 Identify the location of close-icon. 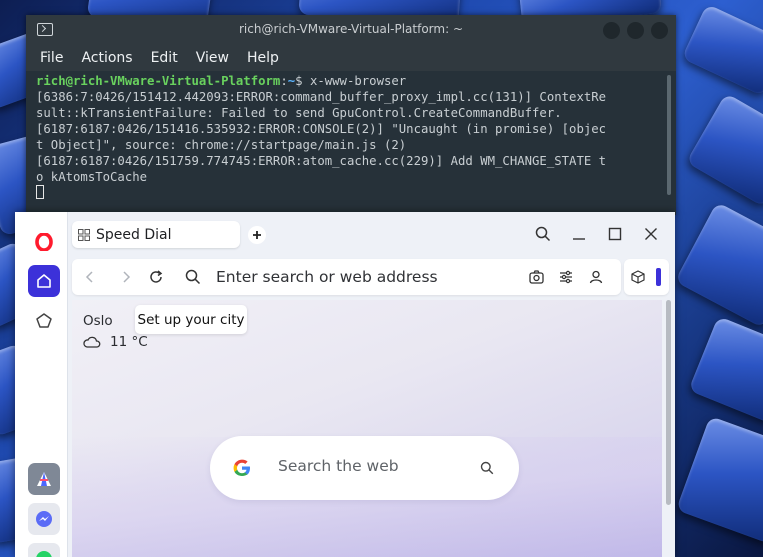
(651, 234).